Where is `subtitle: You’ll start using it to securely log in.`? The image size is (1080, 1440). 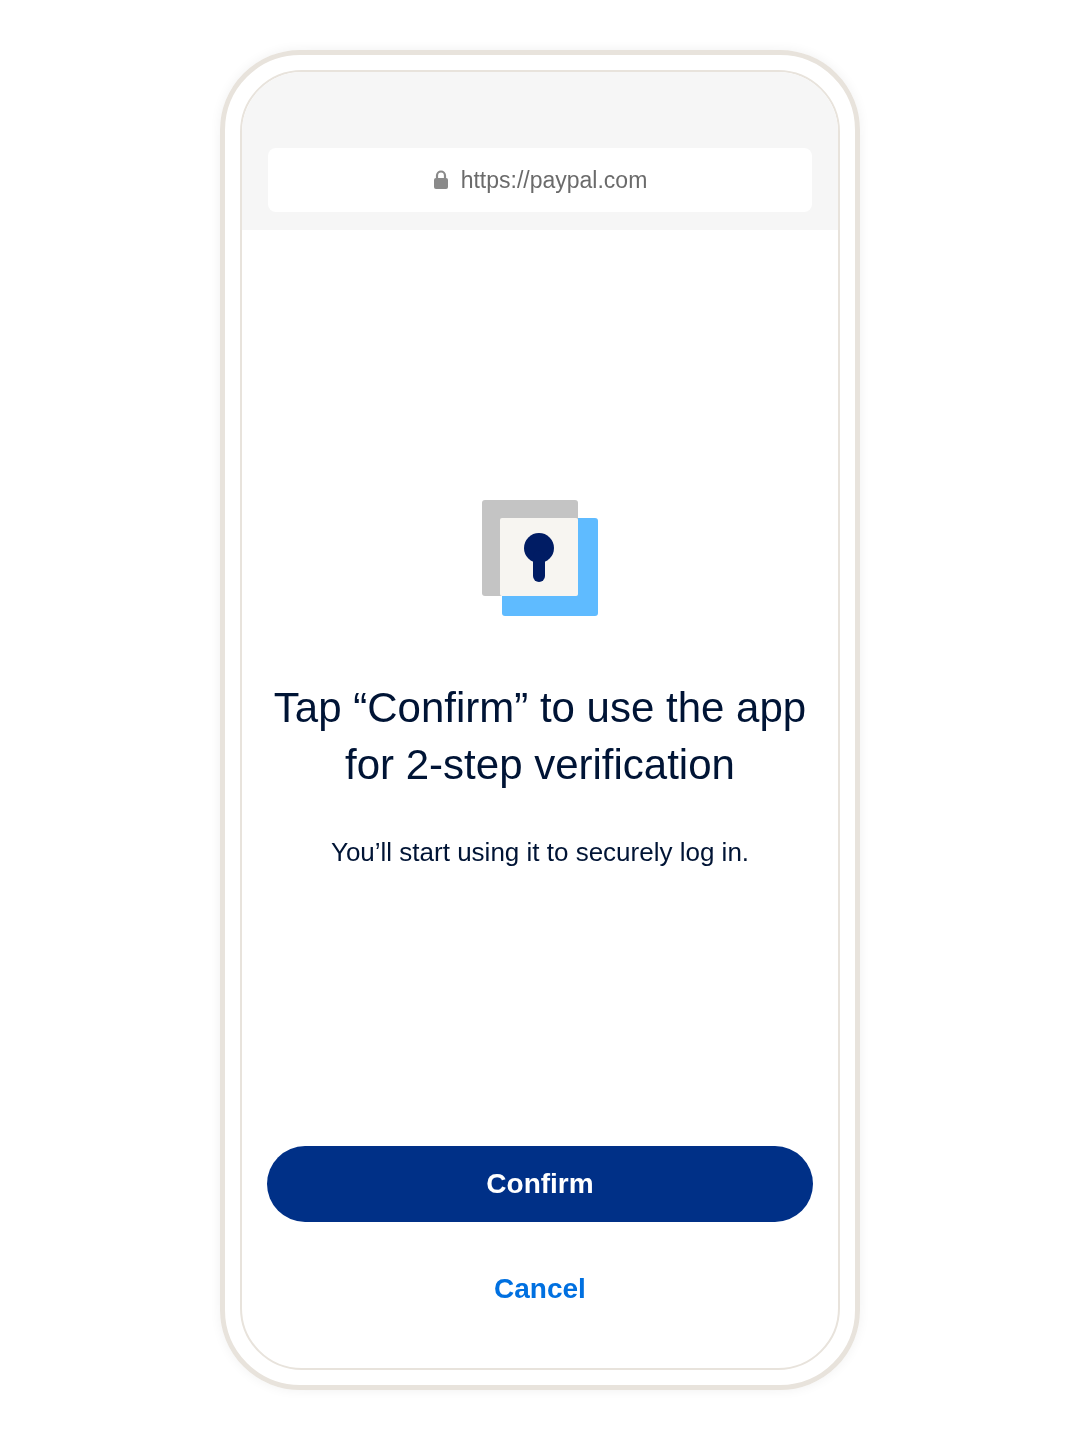
subtitle: You’ll start using it to securely log in. is located at coordinates (540, 852).